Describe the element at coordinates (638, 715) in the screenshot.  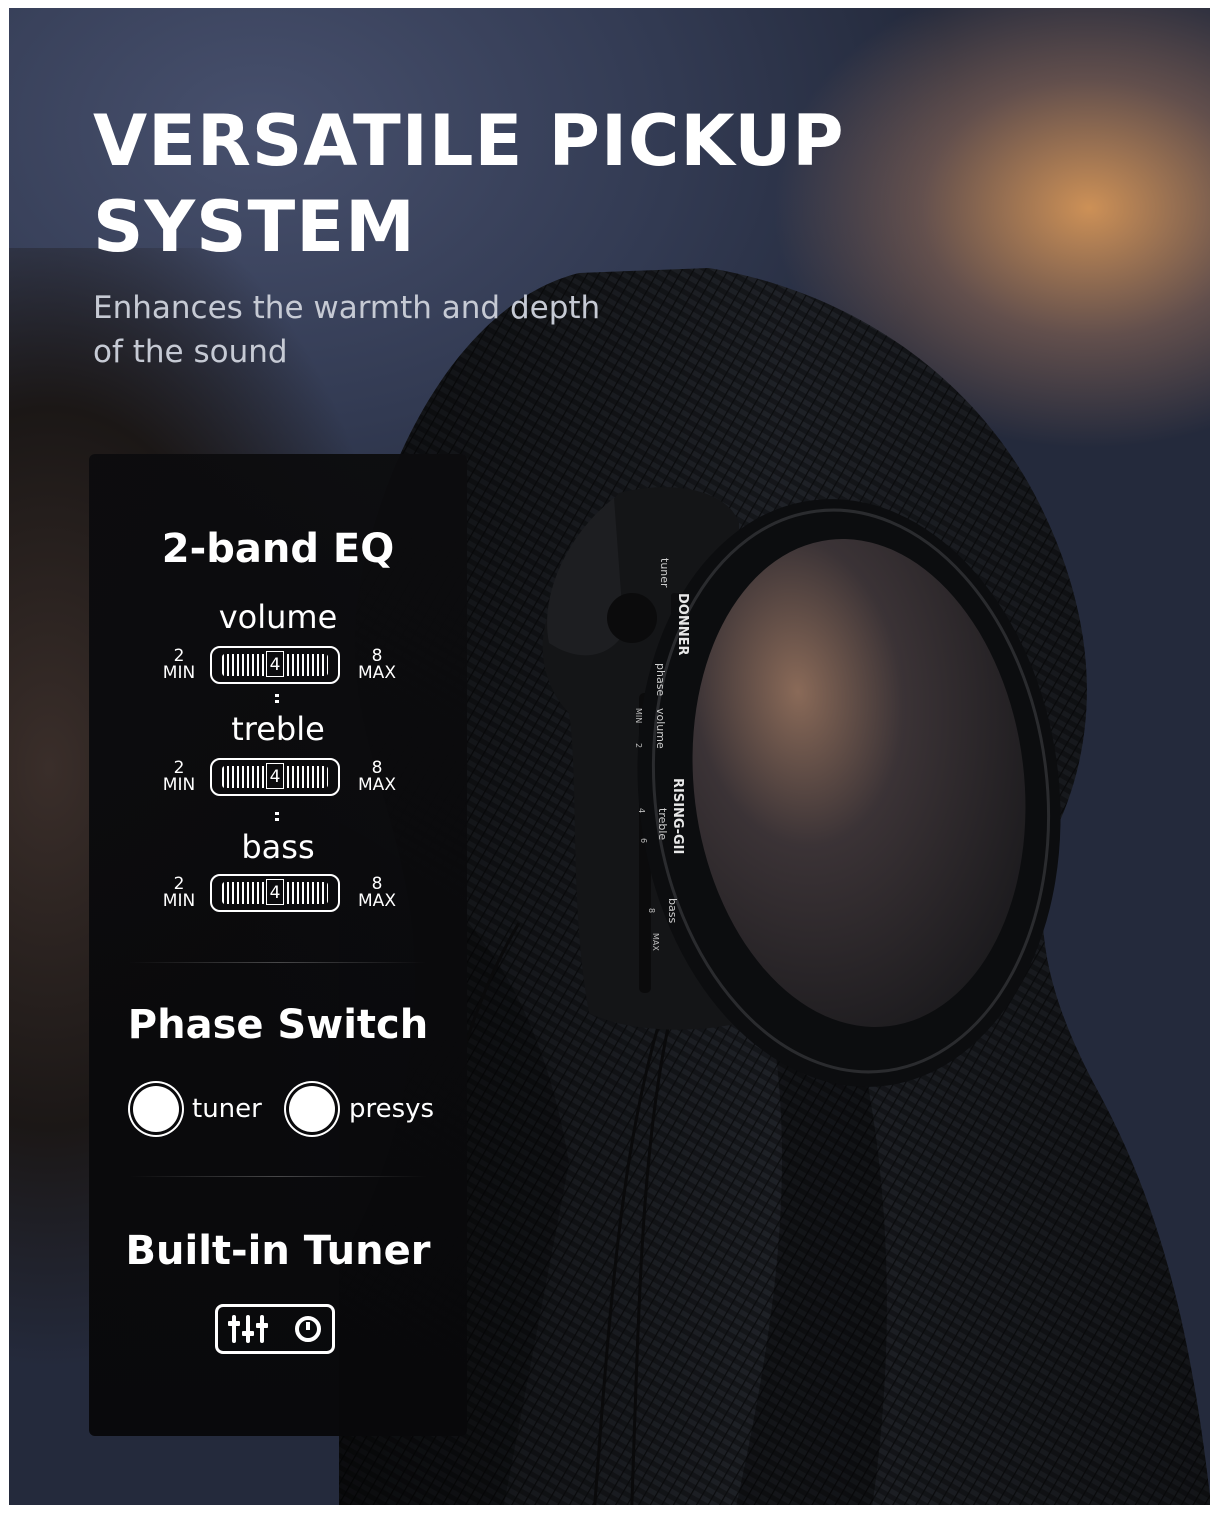
I see `device-min-text: MIN` at that location.